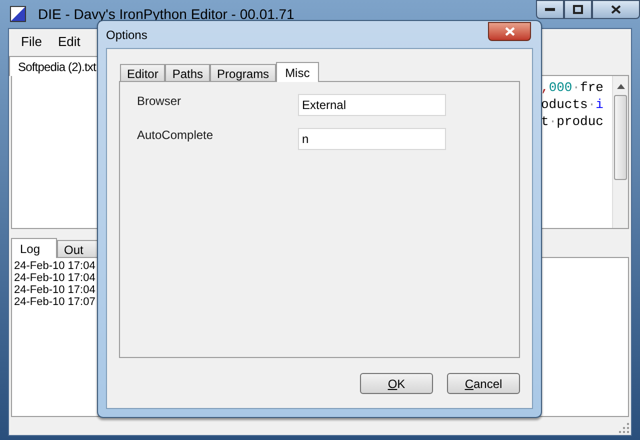 This screenshot has width=640, height=440. What do you see at coordinates (166, 14) in the screenshot?
I see `window-title: DIE - Davy's IronPython Editor - 00.01.71` at bounding box center [166, 14].